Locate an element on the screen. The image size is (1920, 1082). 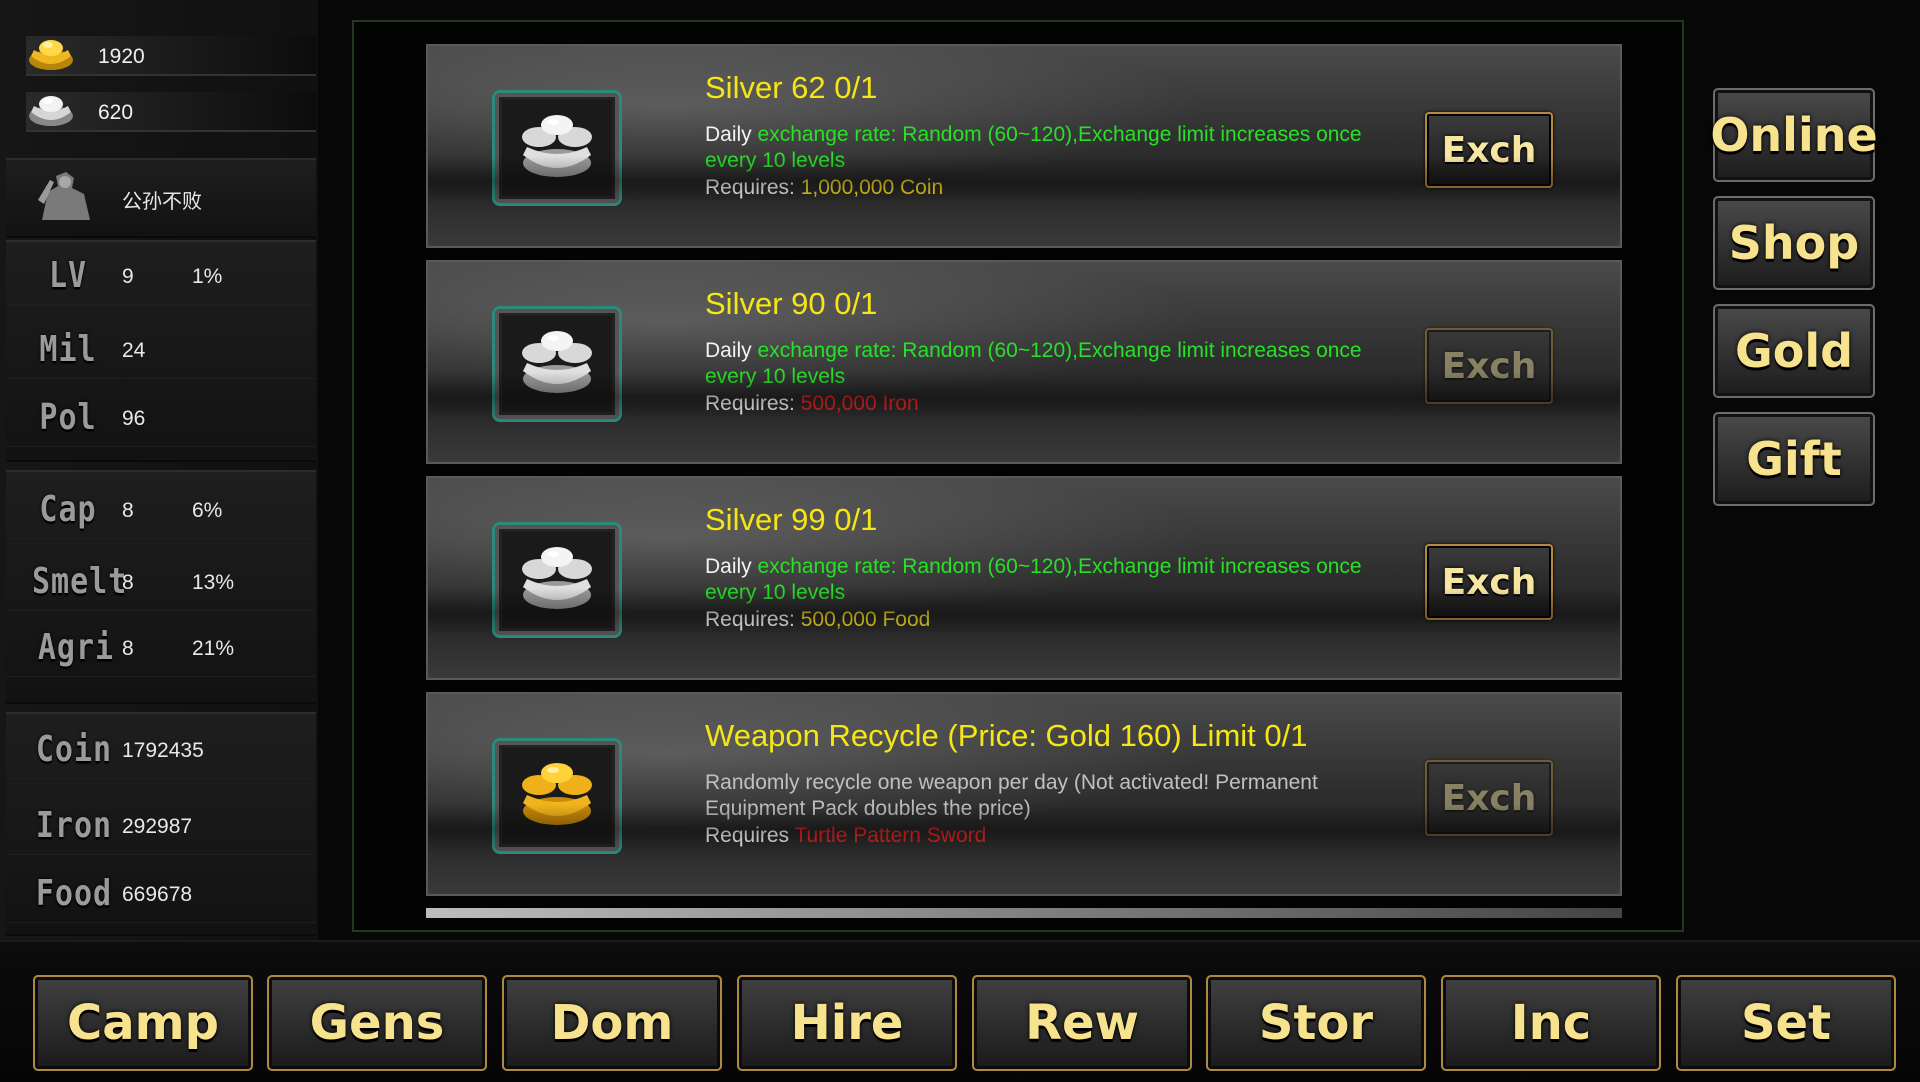
resource-value: 1792435 is located at coordinates (163, 750).